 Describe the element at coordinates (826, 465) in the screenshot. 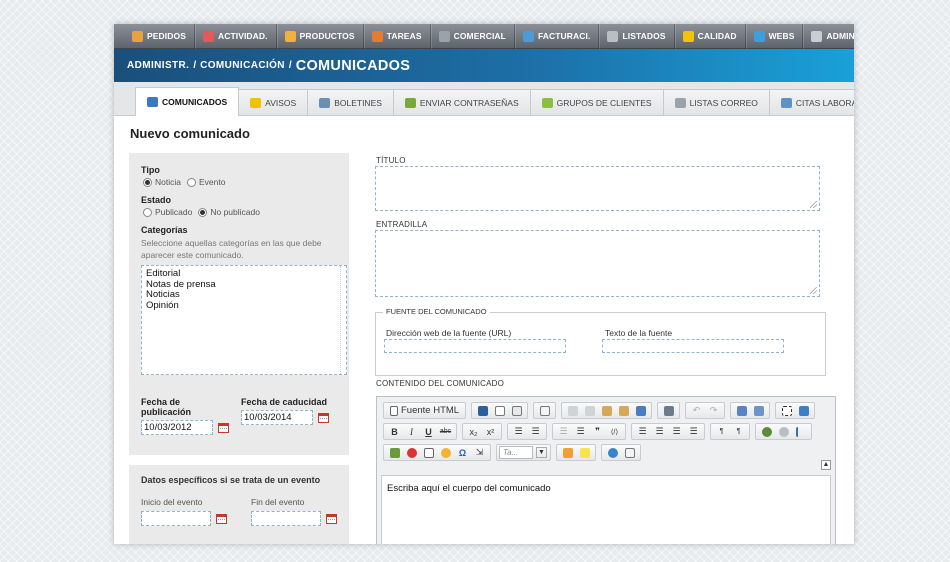

I see `toolbar-collapse-button: ▲` at that location.